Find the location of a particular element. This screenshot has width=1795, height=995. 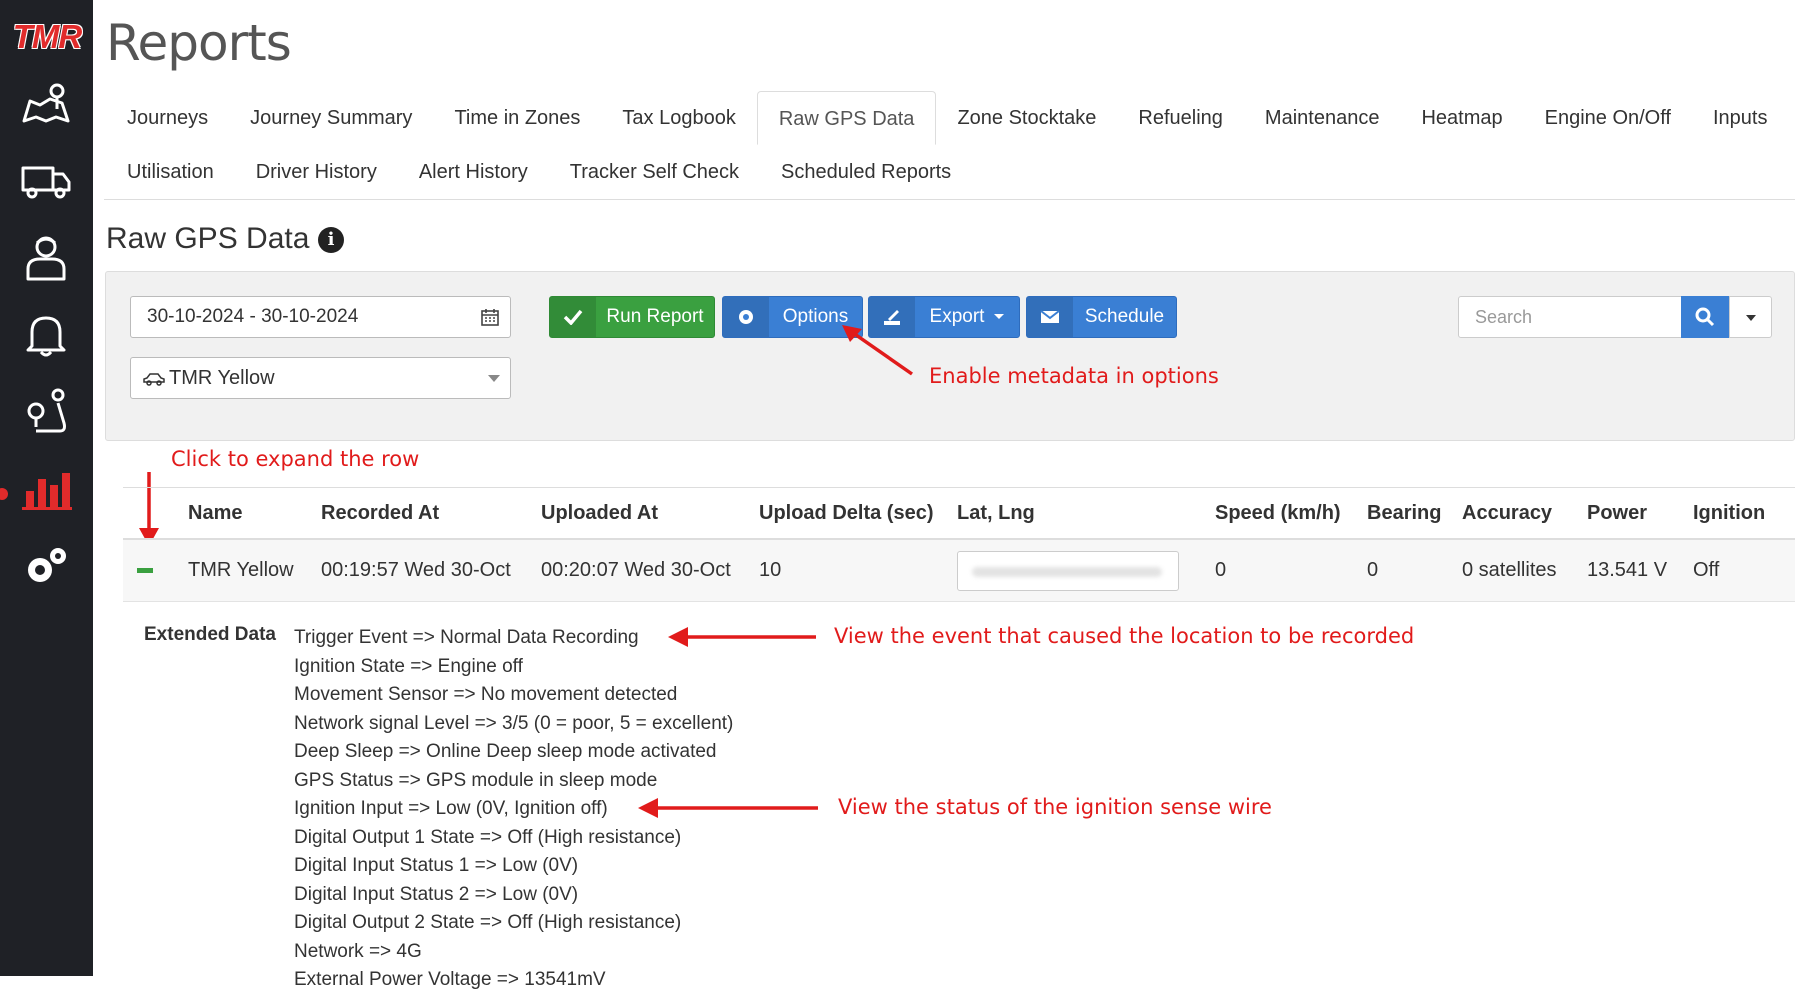

cell-speed: 0 is located at coordinates (1221, 570).